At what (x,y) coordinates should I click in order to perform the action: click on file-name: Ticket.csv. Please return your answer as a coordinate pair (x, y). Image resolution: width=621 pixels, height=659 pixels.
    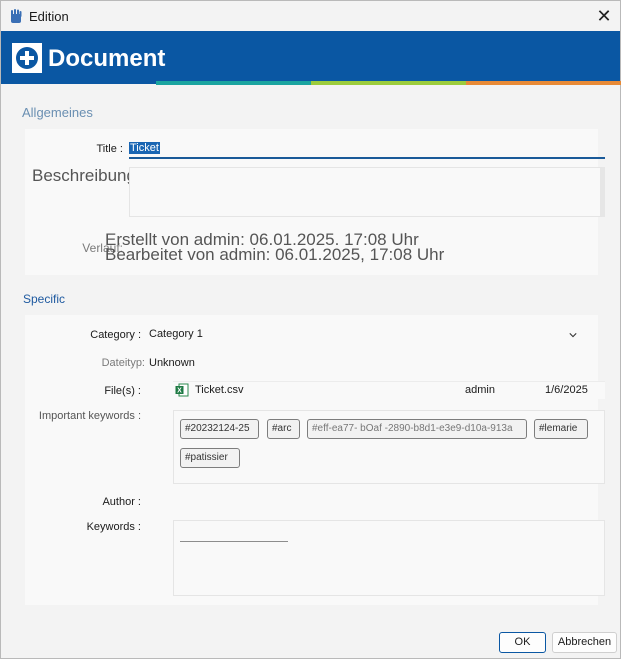
    Looking at the image, I should click on (219, 390).